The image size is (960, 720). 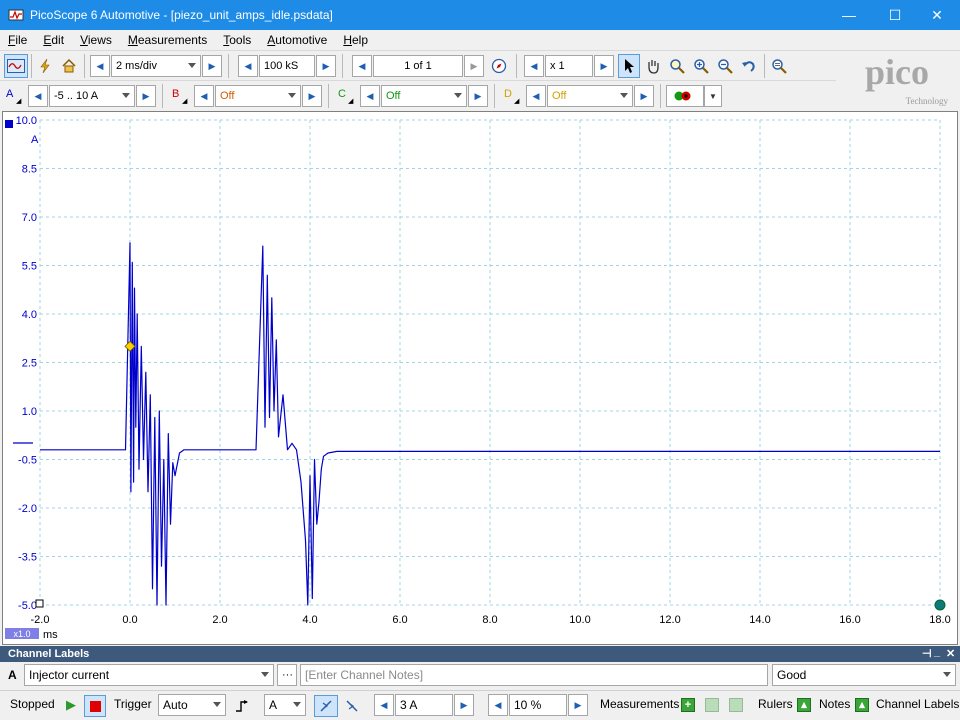 I want to click on hand-tool-button, so click(x=653, y=66).